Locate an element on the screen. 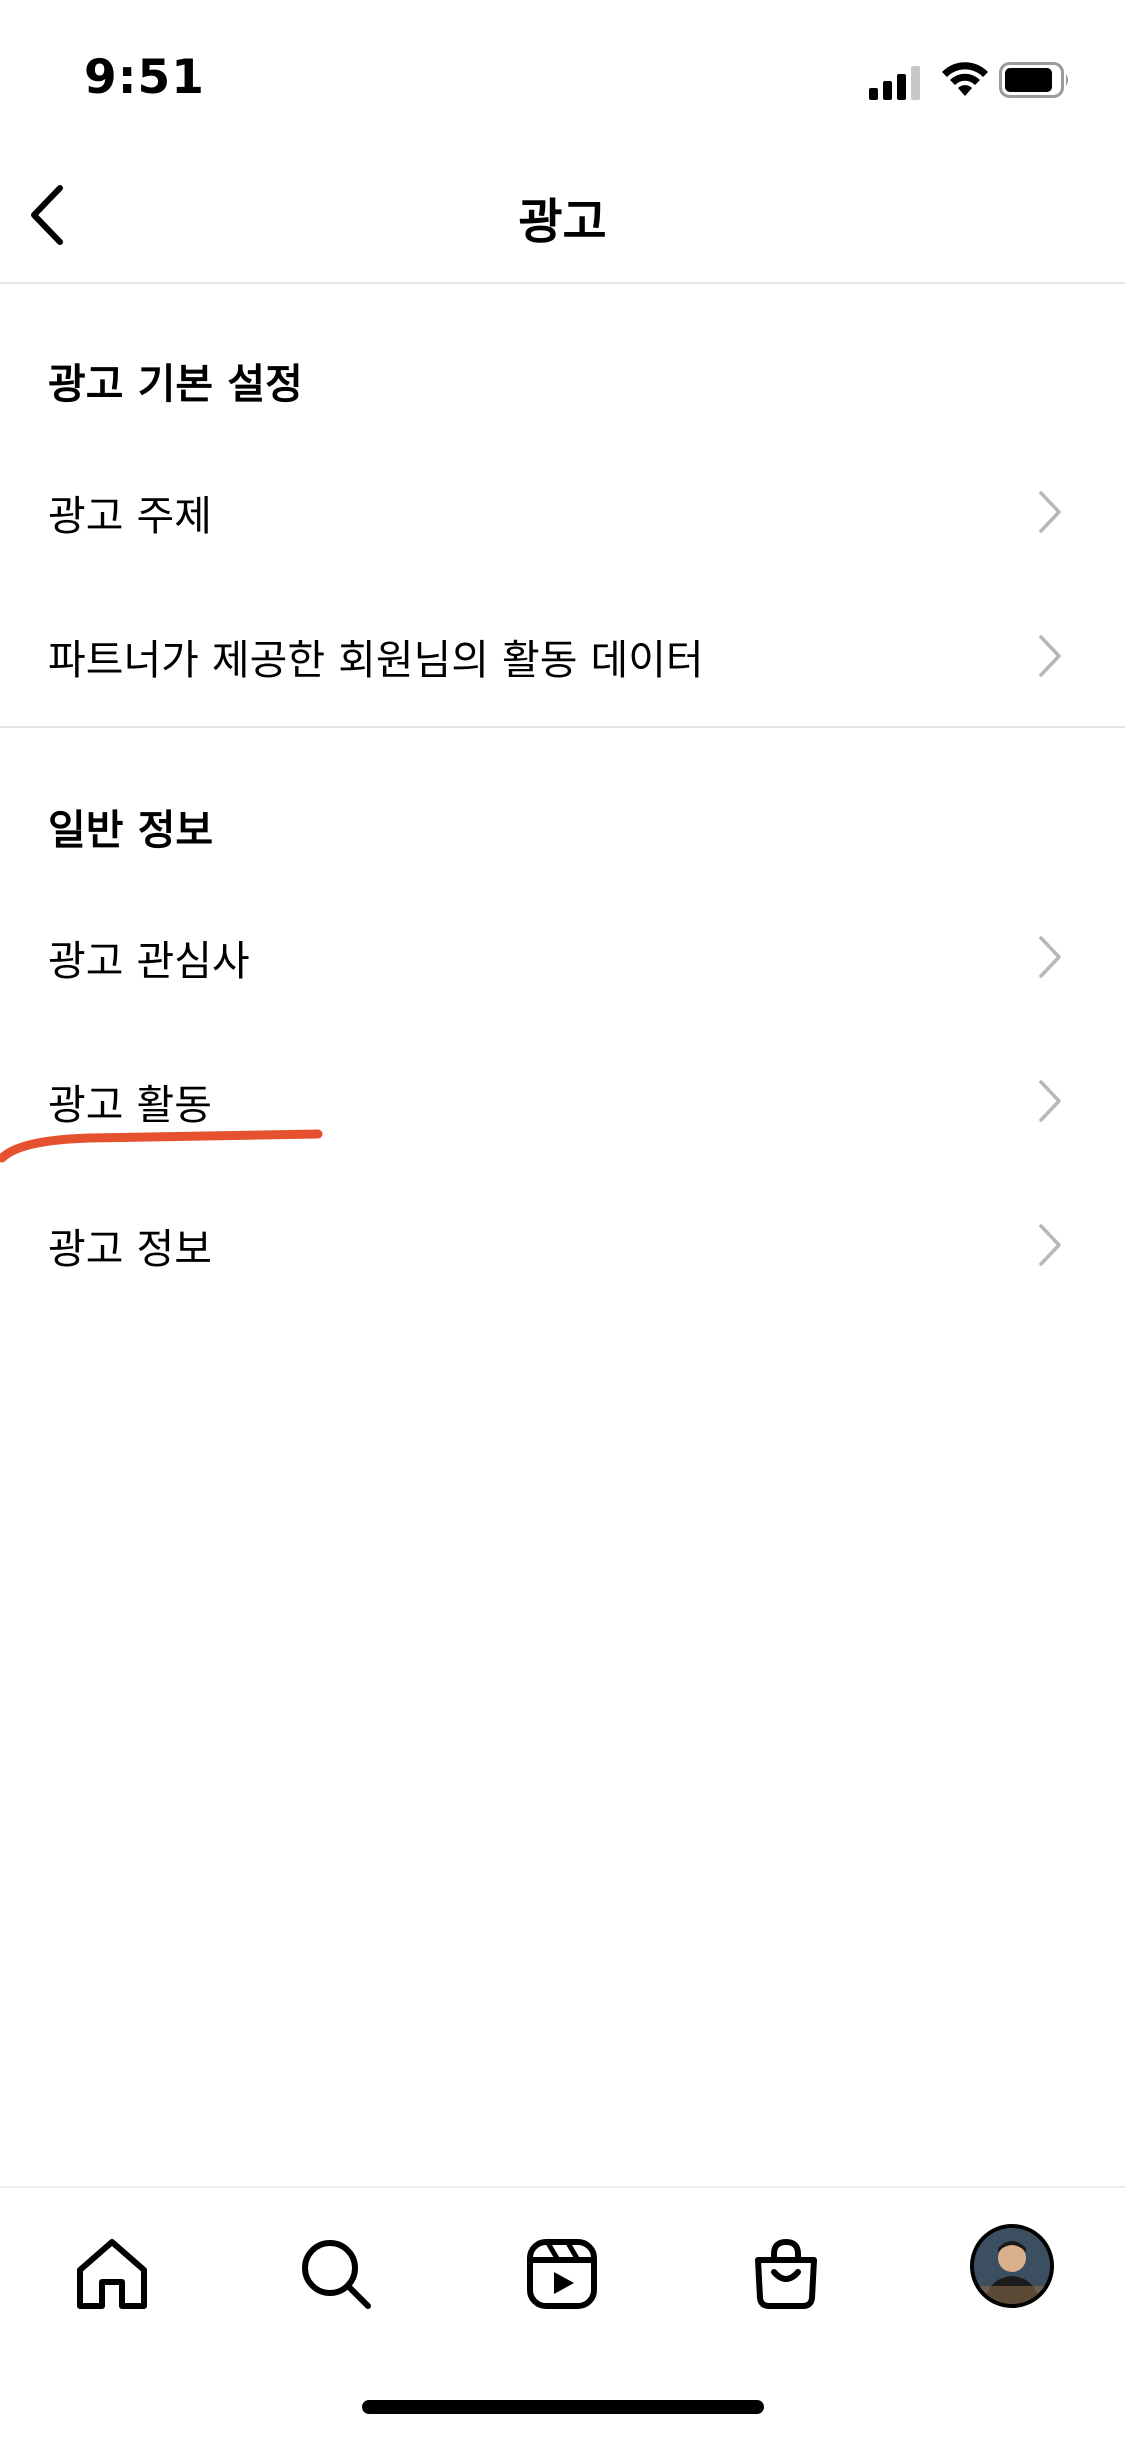 Image resolution: width=1125 pixels, height=2438 pixels. menu-item-partner-activity-data: 파트너가 제공한 회원님의 활동 데이터 is located at coordinates (562, 654).